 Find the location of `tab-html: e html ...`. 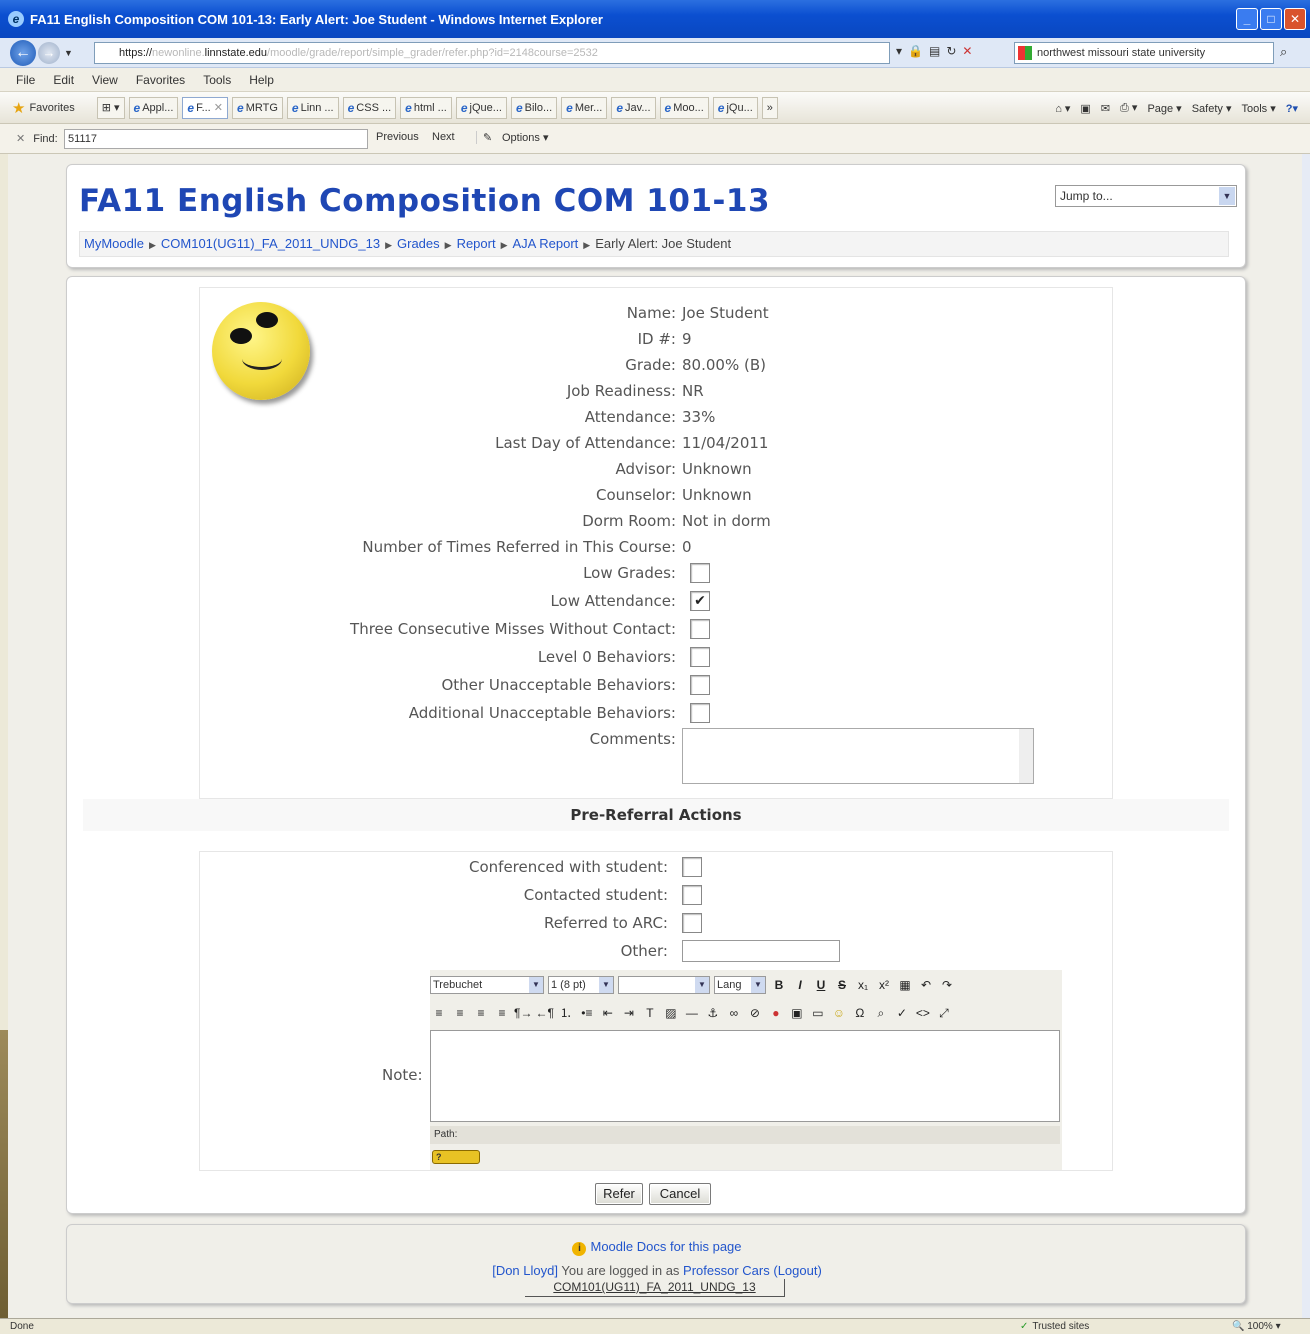

tab-html: e html ... is located at coordinates (426, 107).